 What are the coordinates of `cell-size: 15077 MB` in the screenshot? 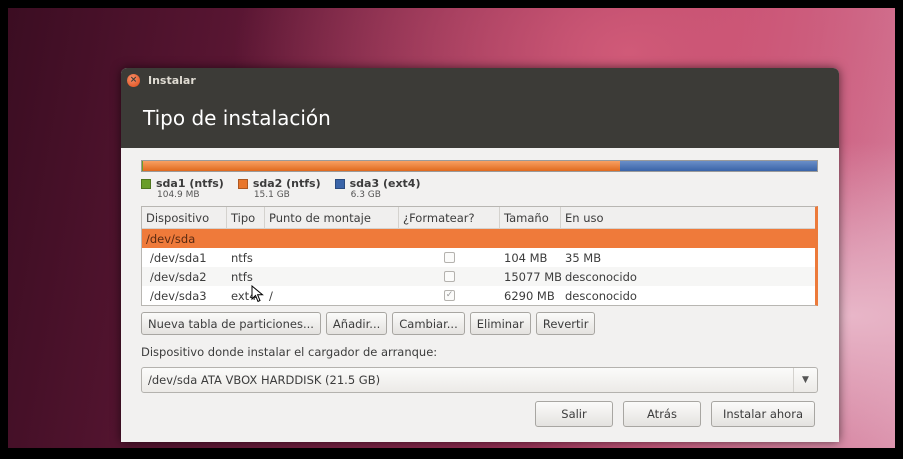 It's located at (532, 276).